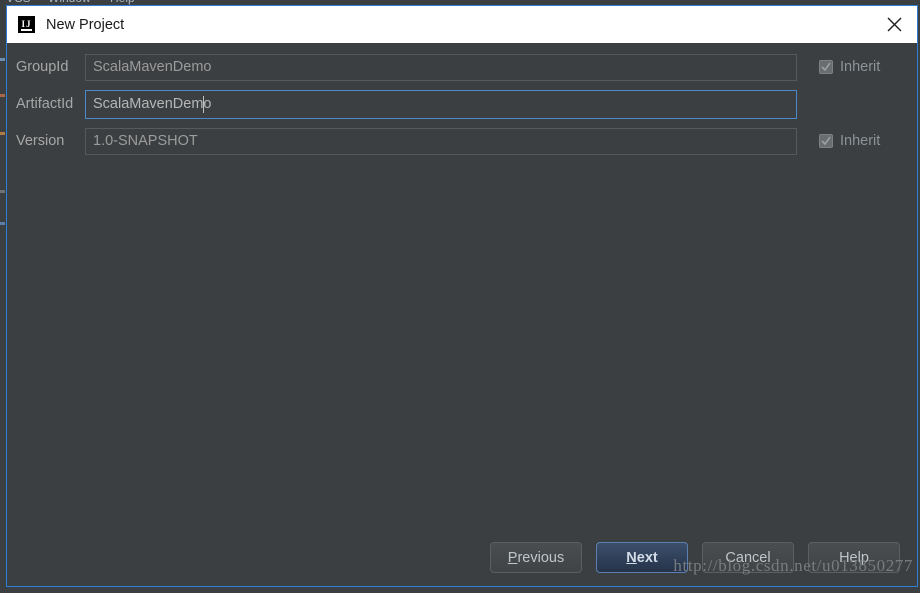 The height and width of the screenshot is (593, 920). Describe the element at coordinates (203, 104) in the screenshot. I see `text-caret` at that location.